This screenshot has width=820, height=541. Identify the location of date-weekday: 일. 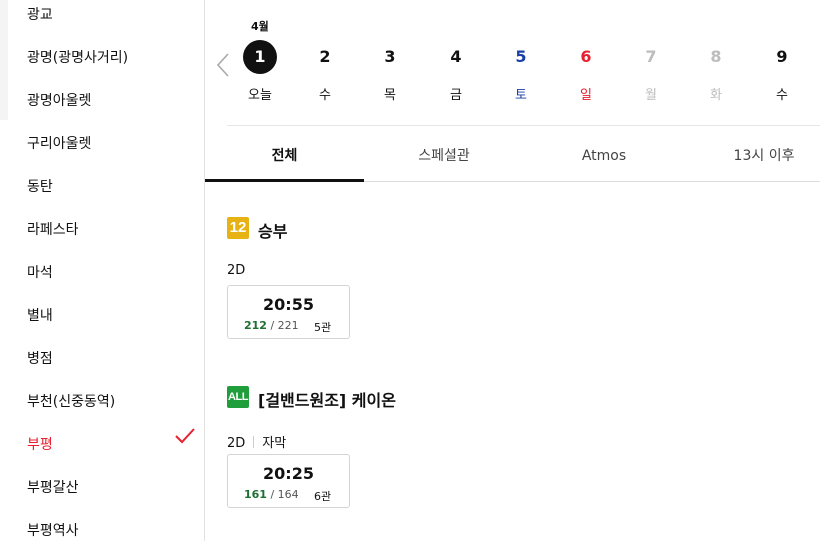
(586, 95).